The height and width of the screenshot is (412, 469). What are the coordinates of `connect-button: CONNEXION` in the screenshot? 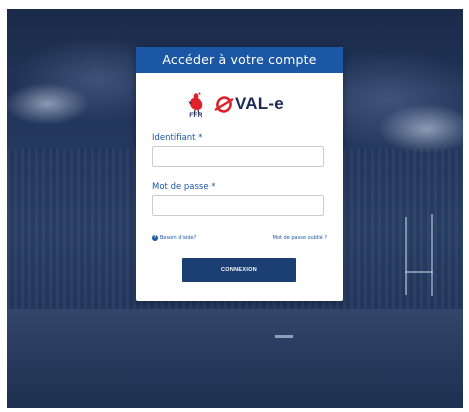 It's located at (239, 270).